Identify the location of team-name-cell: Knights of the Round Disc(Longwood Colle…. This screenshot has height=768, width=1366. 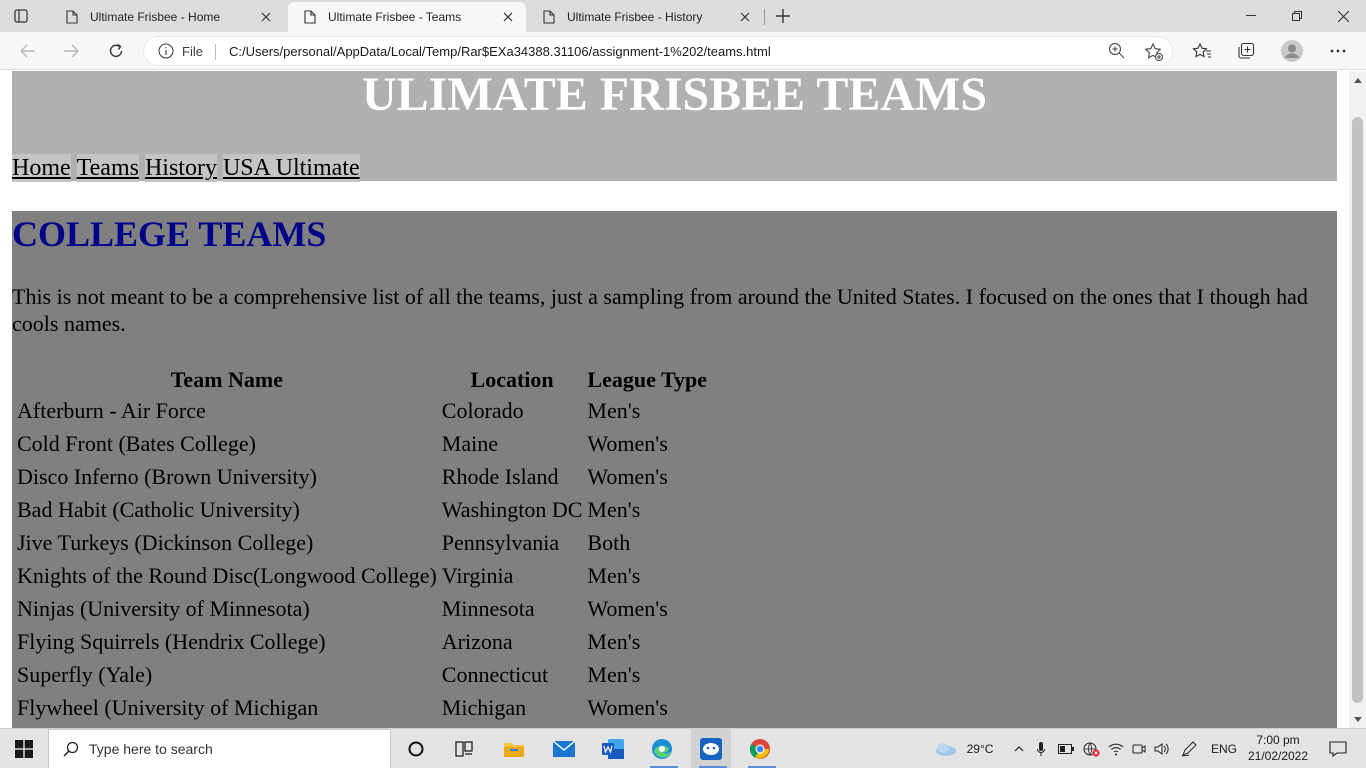
(227, 575).